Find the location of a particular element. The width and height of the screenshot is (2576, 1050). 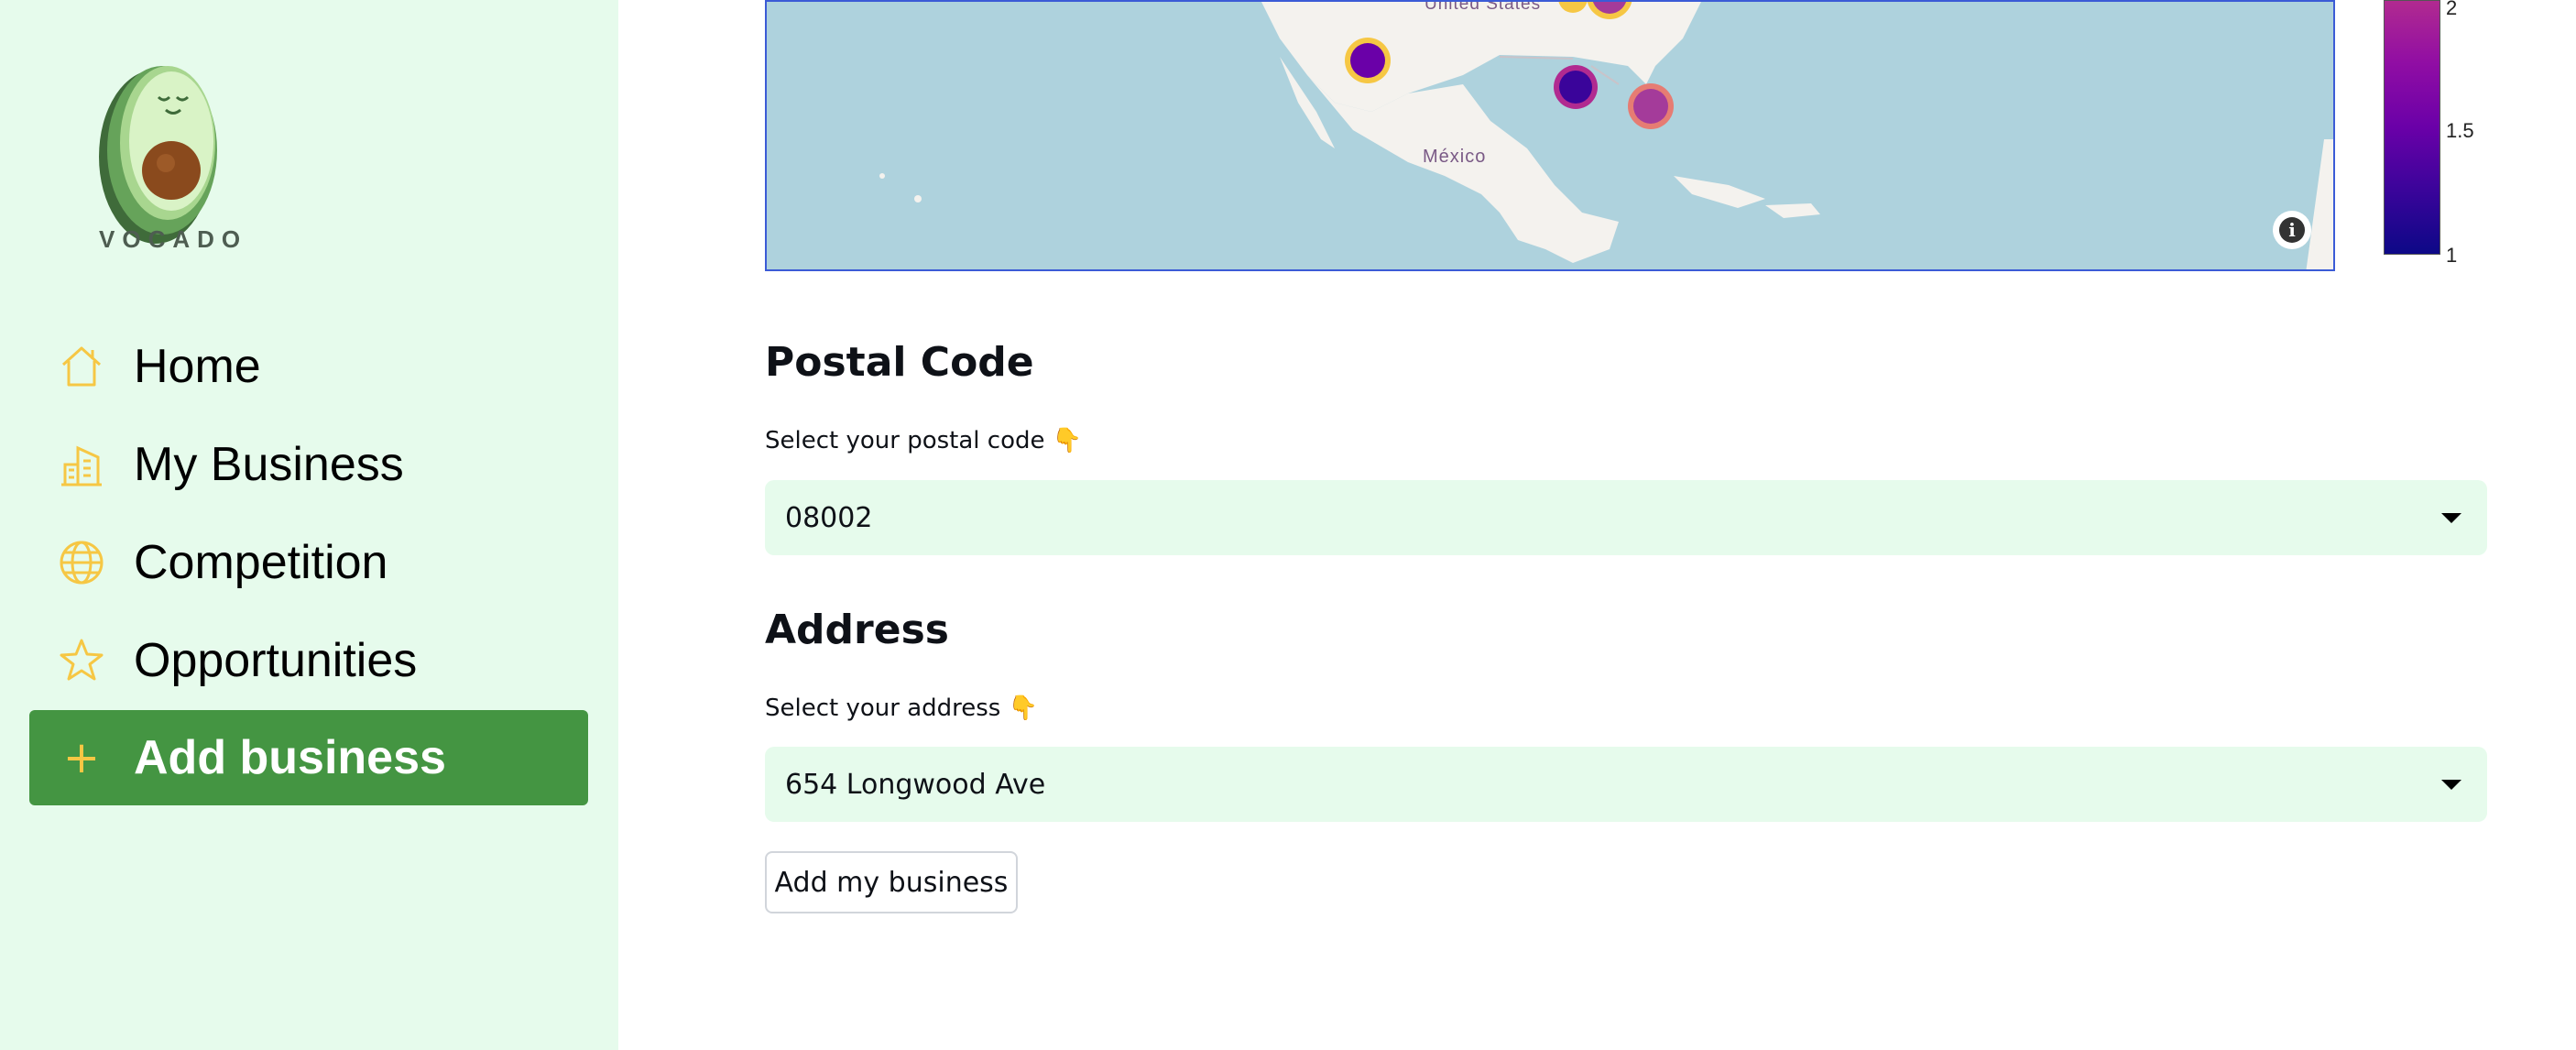

map-label-us: United States is located at coordinates (1483, 7).